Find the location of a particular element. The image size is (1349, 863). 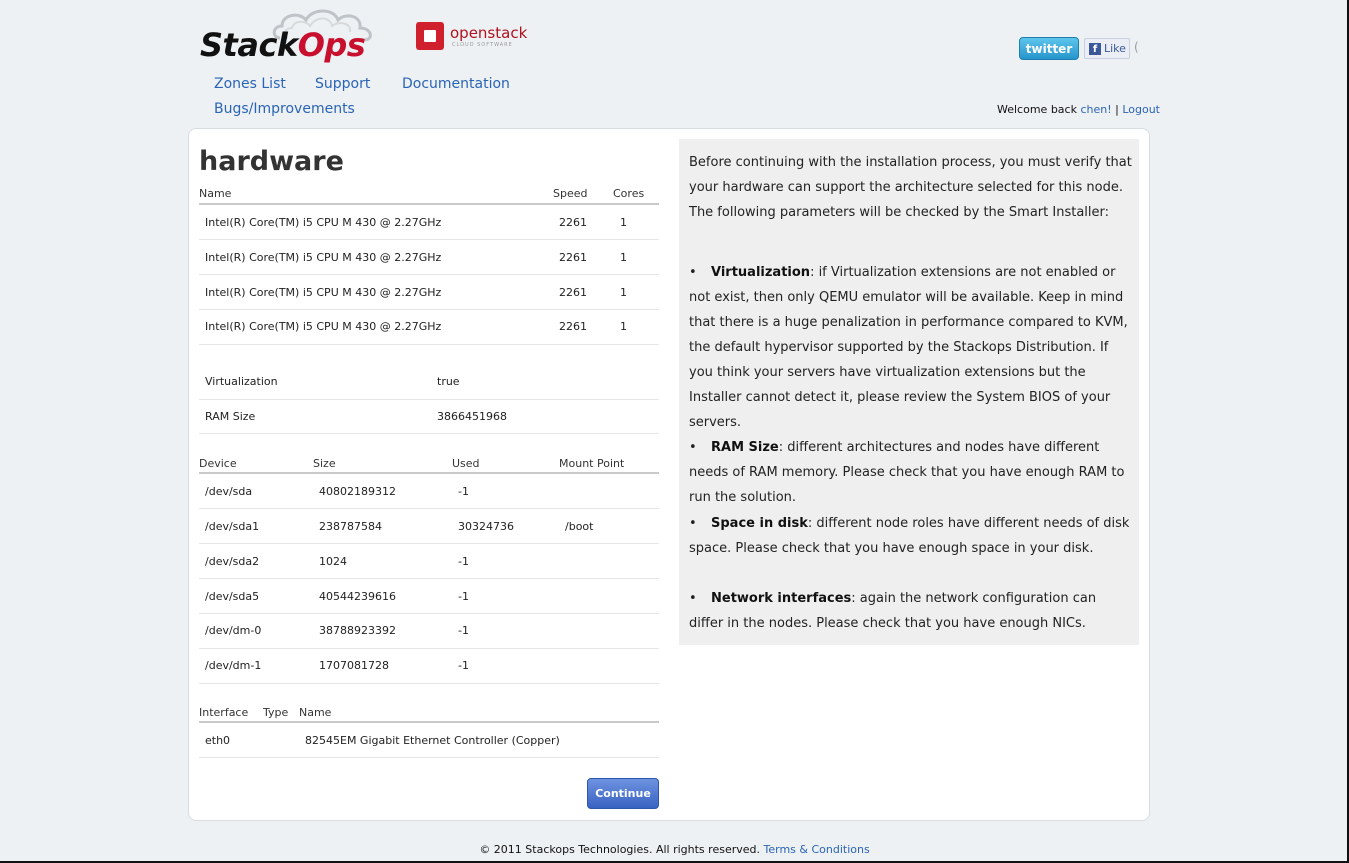

cpu-header-rule is located at coordinates (429, 204).